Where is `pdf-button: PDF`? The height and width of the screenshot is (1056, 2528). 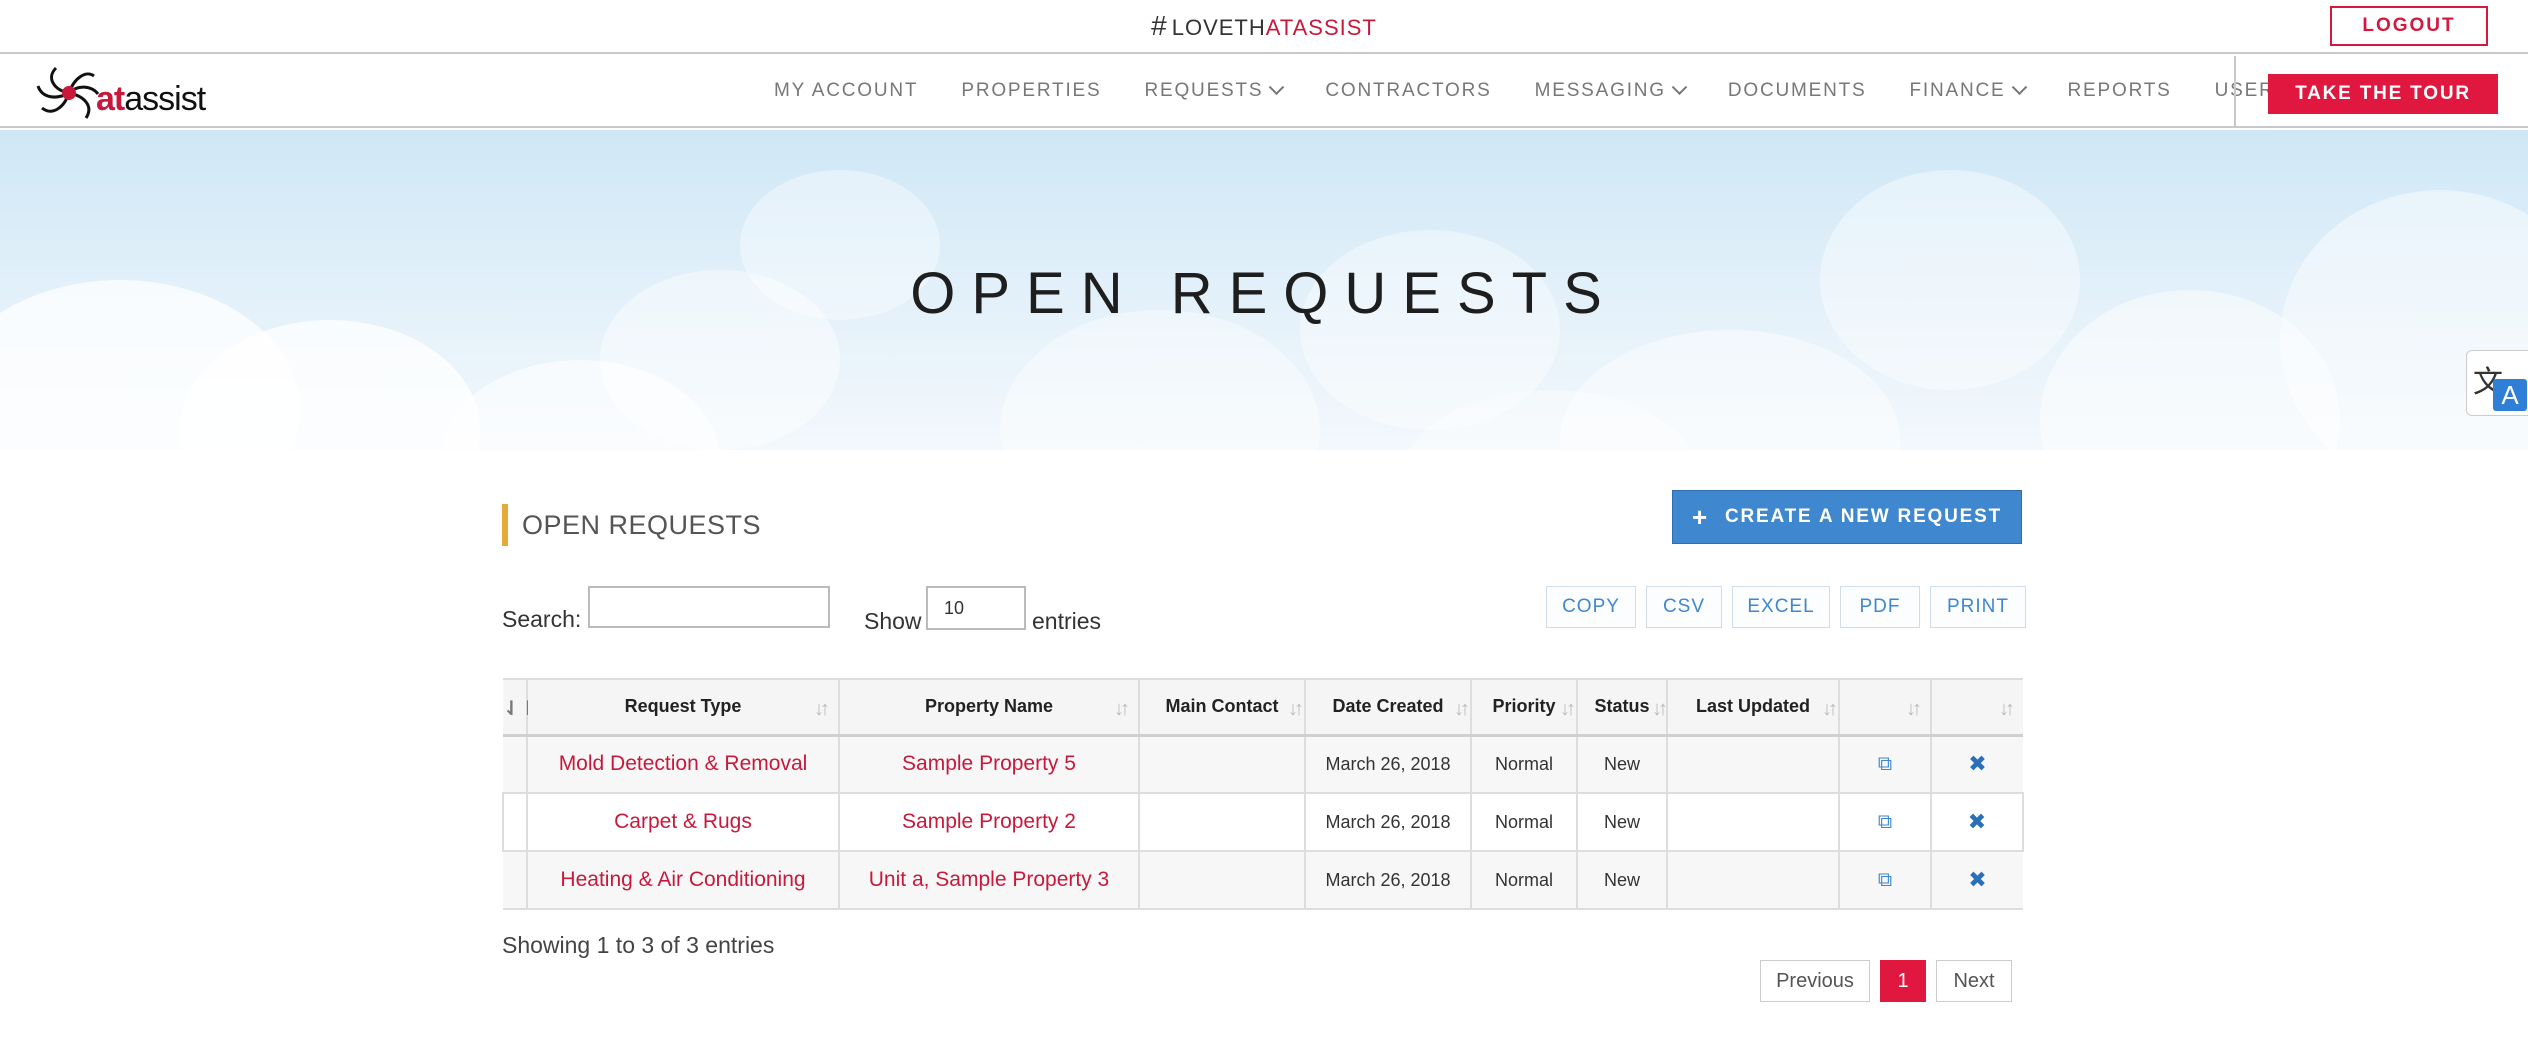 pdf-button: PDF is located at coordinates (1880, 607).